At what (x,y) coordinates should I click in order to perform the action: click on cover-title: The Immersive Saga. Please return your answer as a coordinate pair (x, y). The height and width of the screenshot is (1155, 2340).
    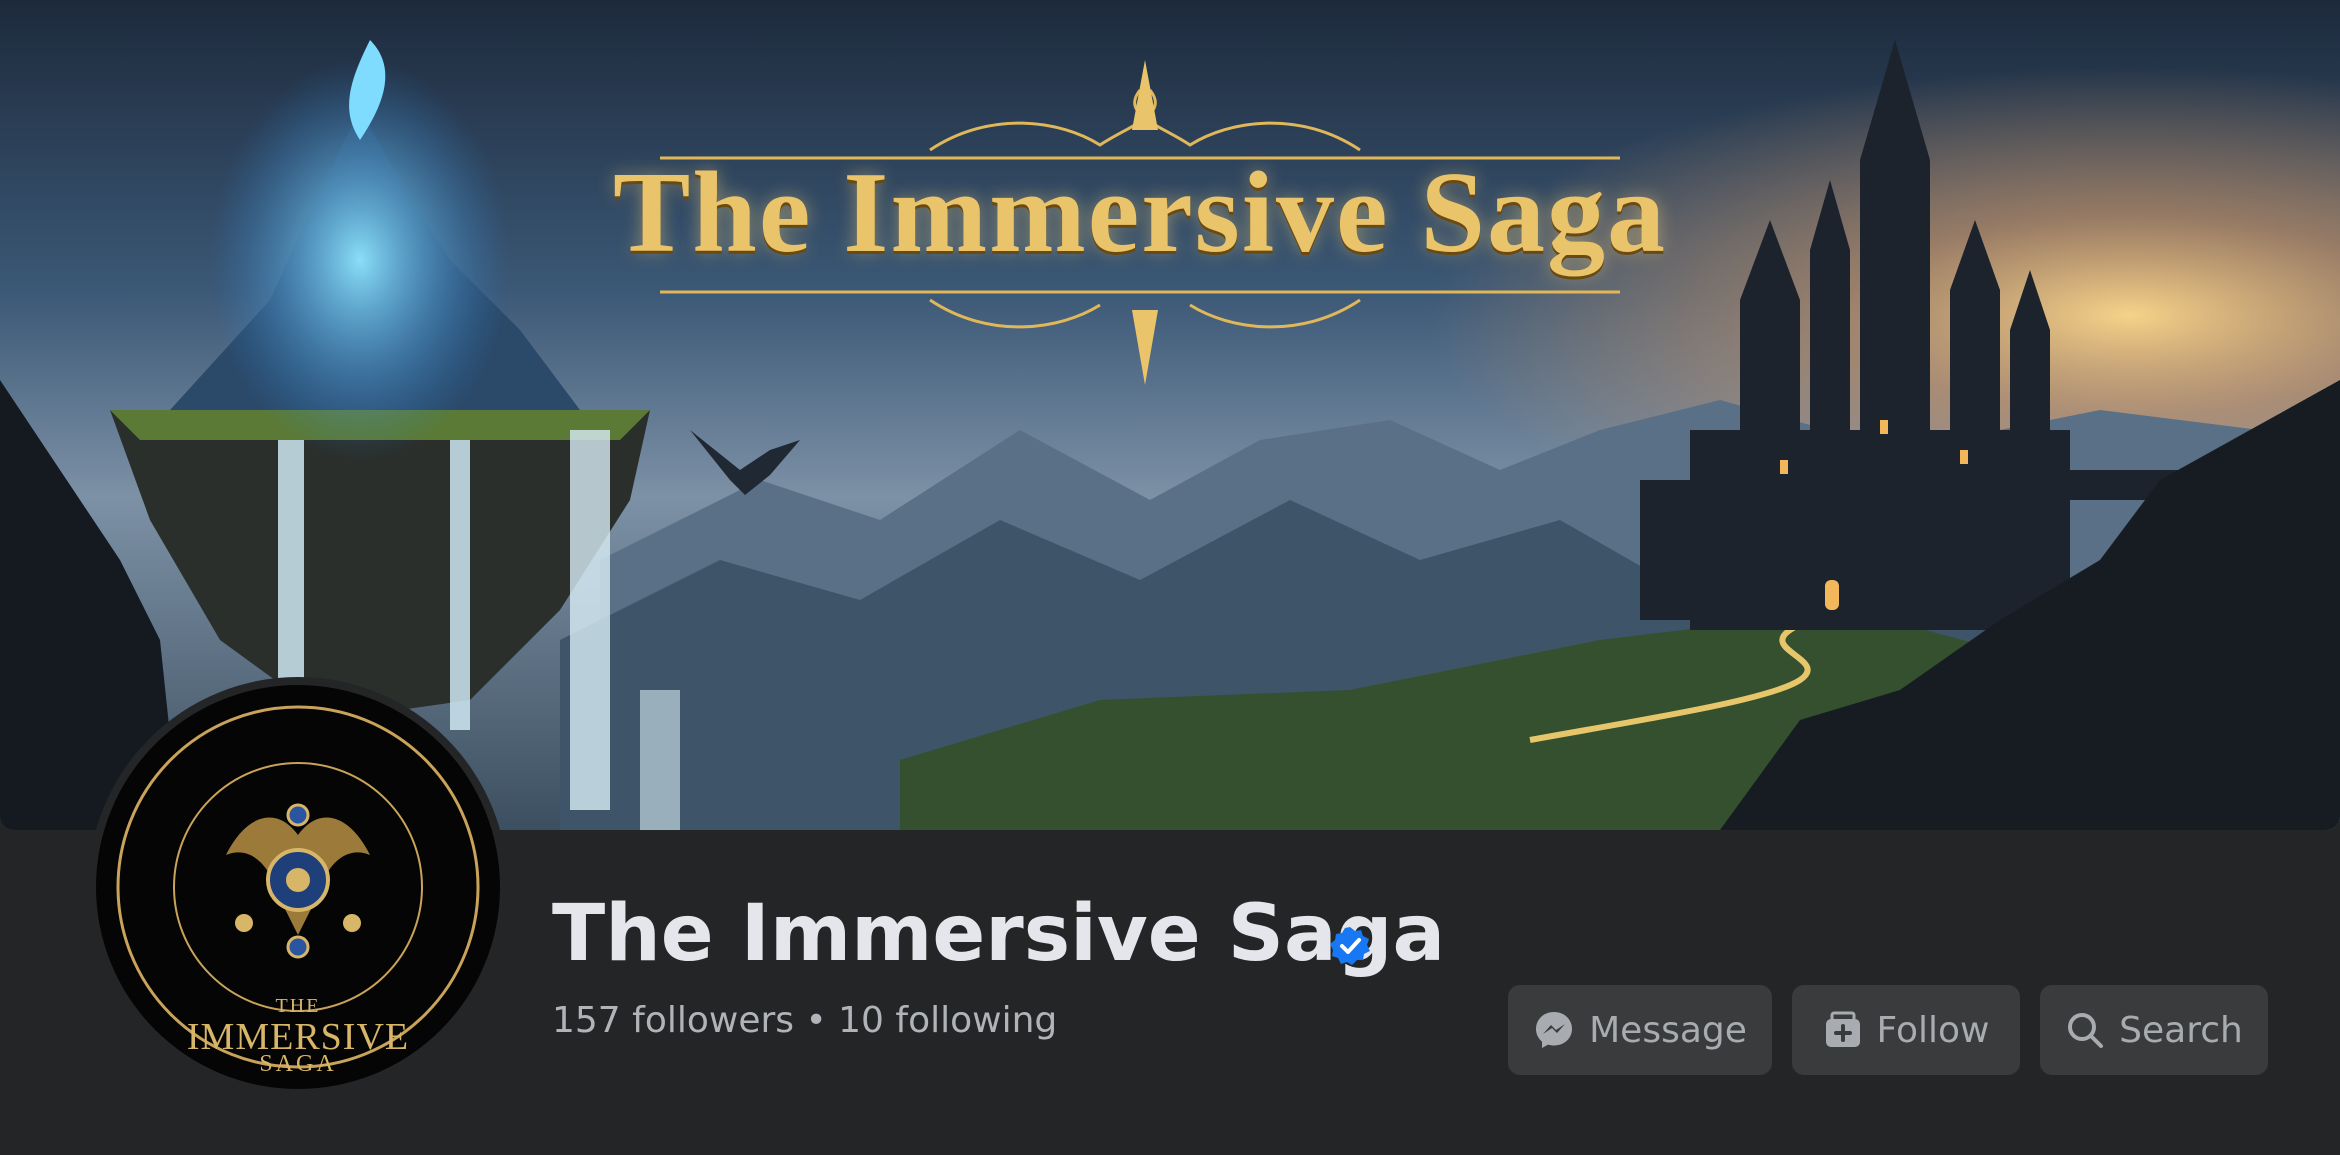
    Looking at the image, I should click on (1140, 213).